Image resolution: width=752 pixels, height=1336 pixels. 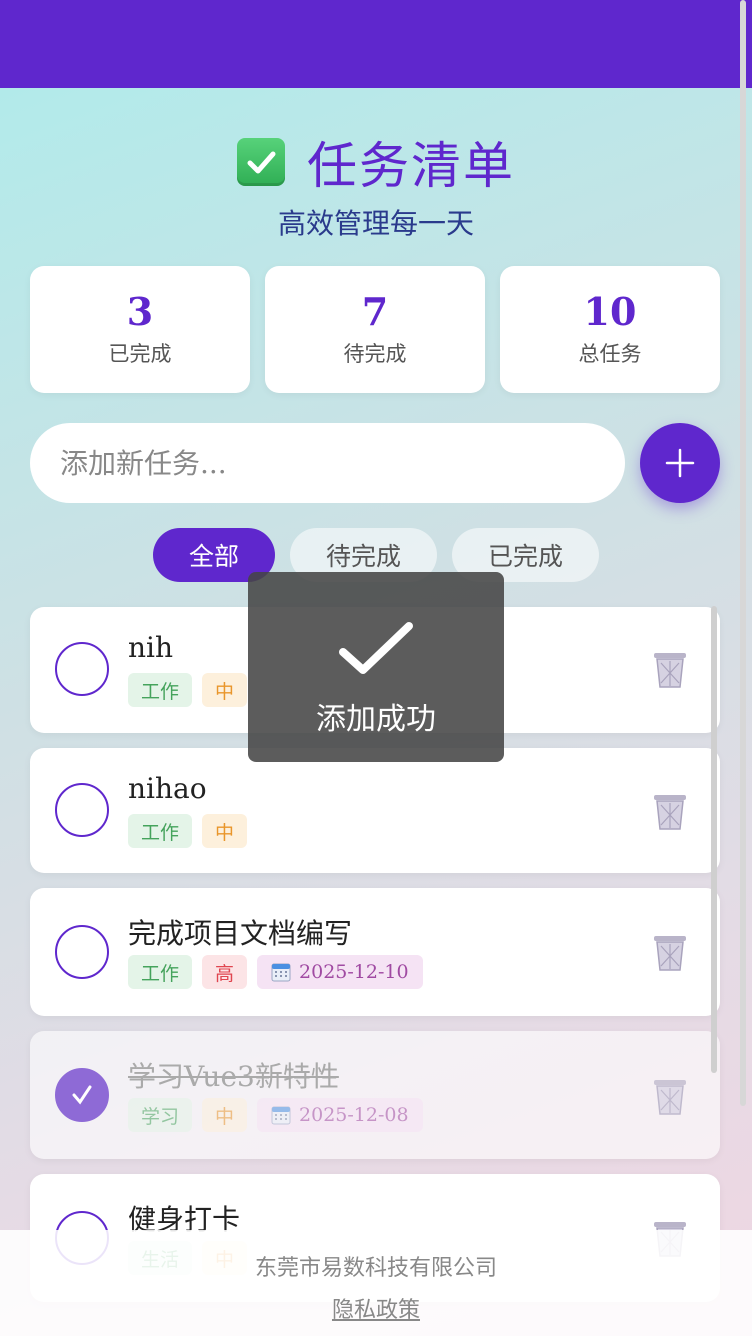 What do you see at coordinates (376, 648) in the screenshot?
I see `check-icon` at bounding box center [376, 648].